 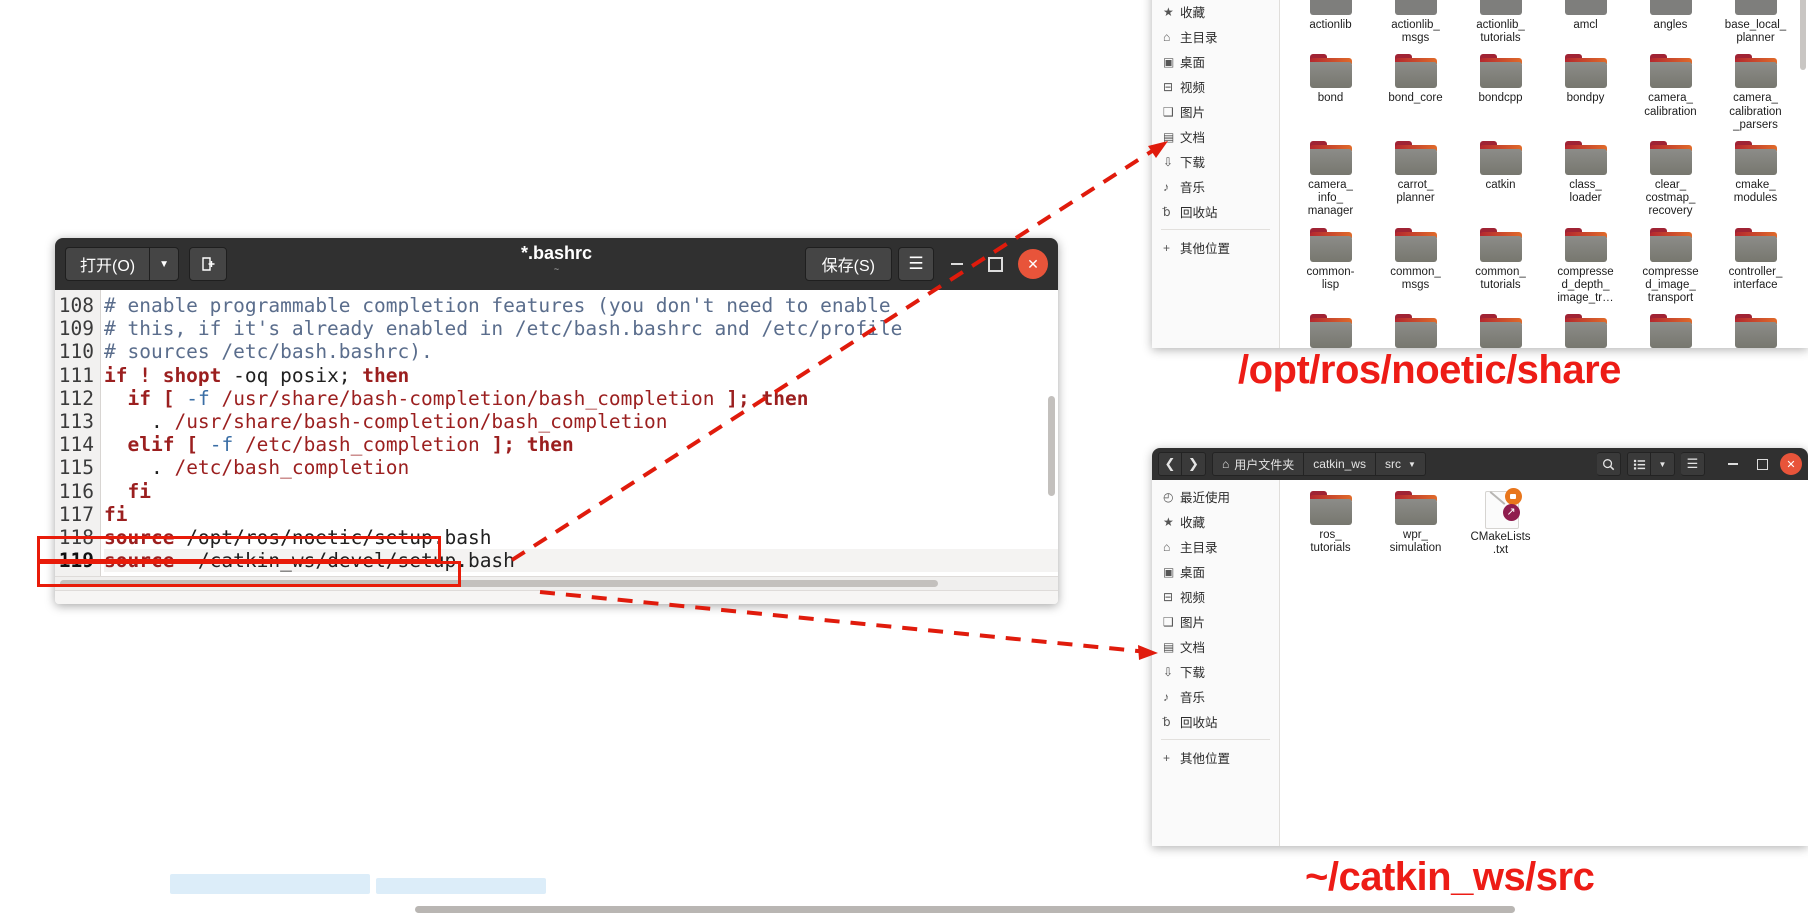 I want to click on language-selector: sh ▼, so click(x=621, y=604).